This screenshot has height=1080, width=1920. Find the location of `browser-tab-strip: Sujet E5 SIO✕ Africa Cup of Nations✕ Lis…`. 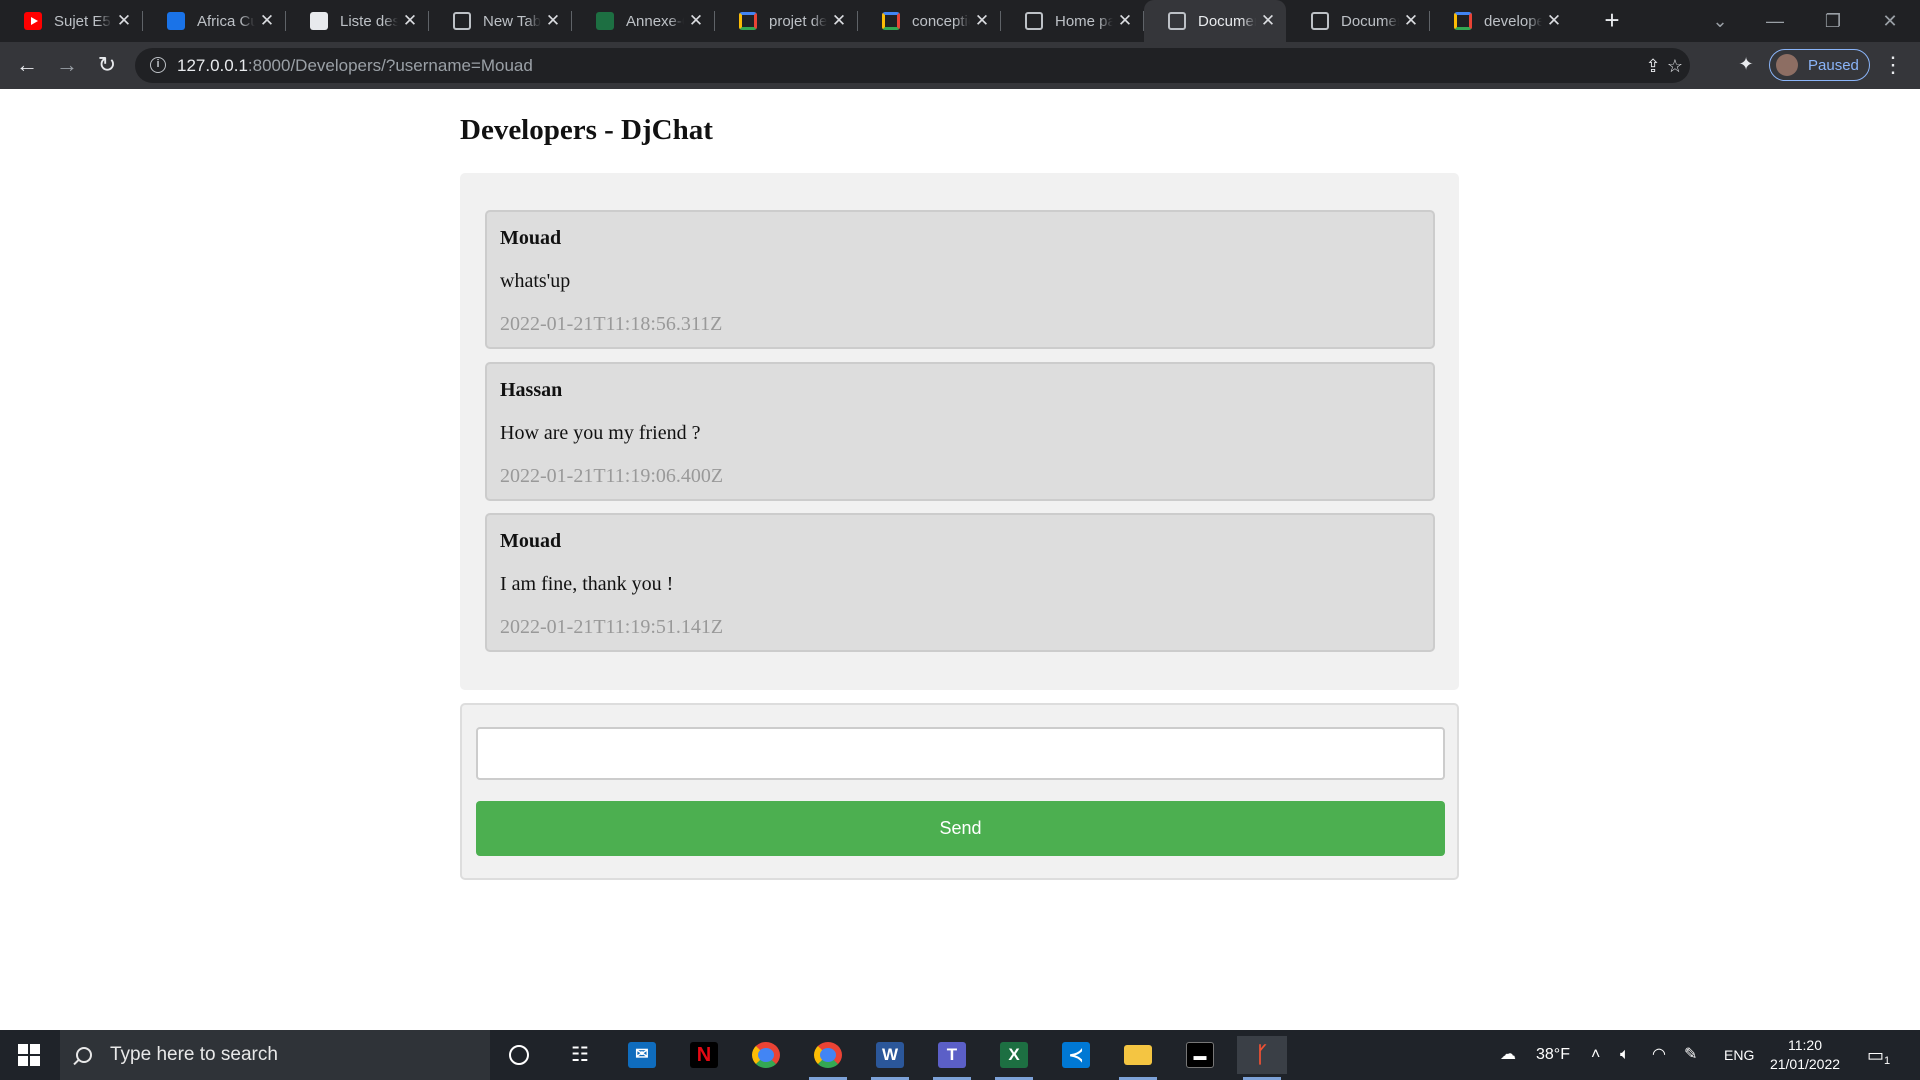

browser-tab-strip: Sujet E5 SIO✕ Africa Cup of Nations✕ Lis… is located at coordinates (960, 21).